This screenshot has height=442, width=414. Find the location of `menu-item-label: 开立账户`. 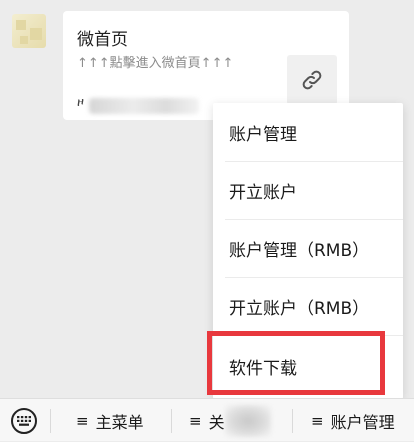

menu-item-label: 开立账户 is located at coordinates (263, 192).